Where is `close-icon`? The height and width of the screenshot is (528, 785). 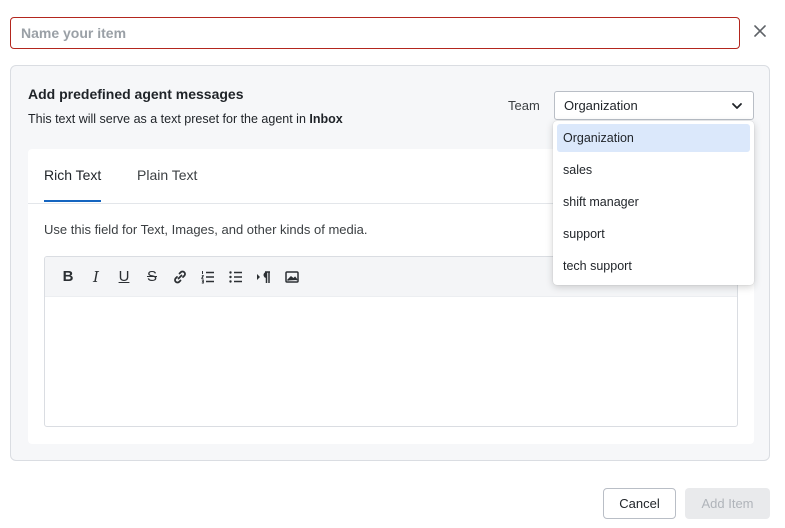 close-icon is located at coordinates (760, 31).